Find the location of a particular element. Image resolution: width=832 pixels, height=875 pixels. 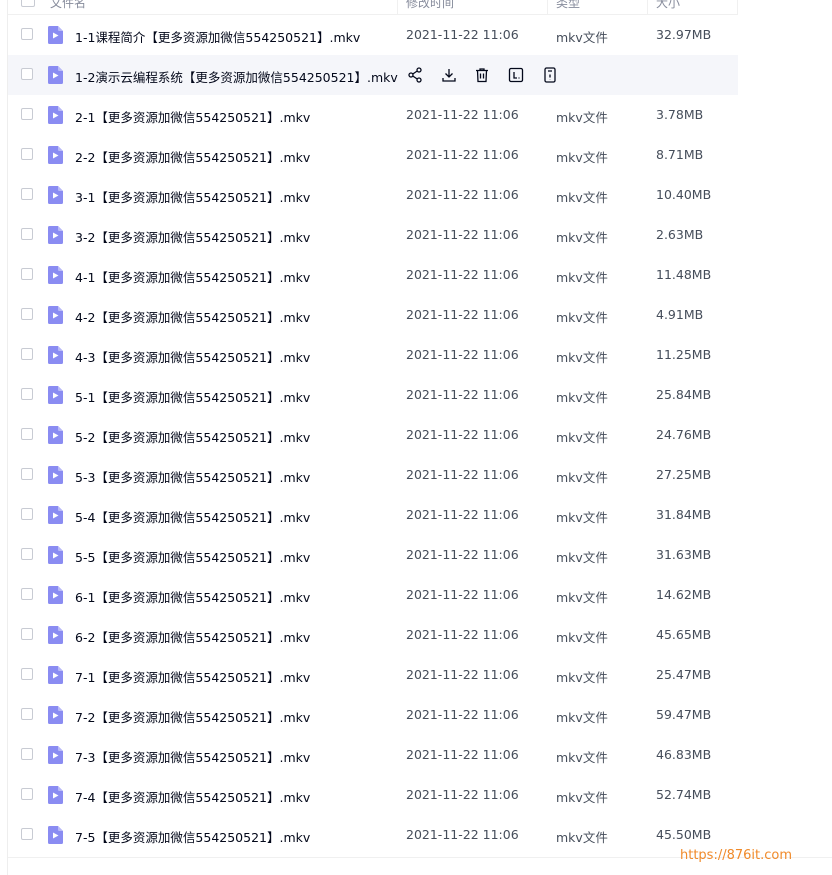

file-name: 1-2演示云编程系统【更多资源加微信554250521】.mkv is located at coordinates (236, 76).